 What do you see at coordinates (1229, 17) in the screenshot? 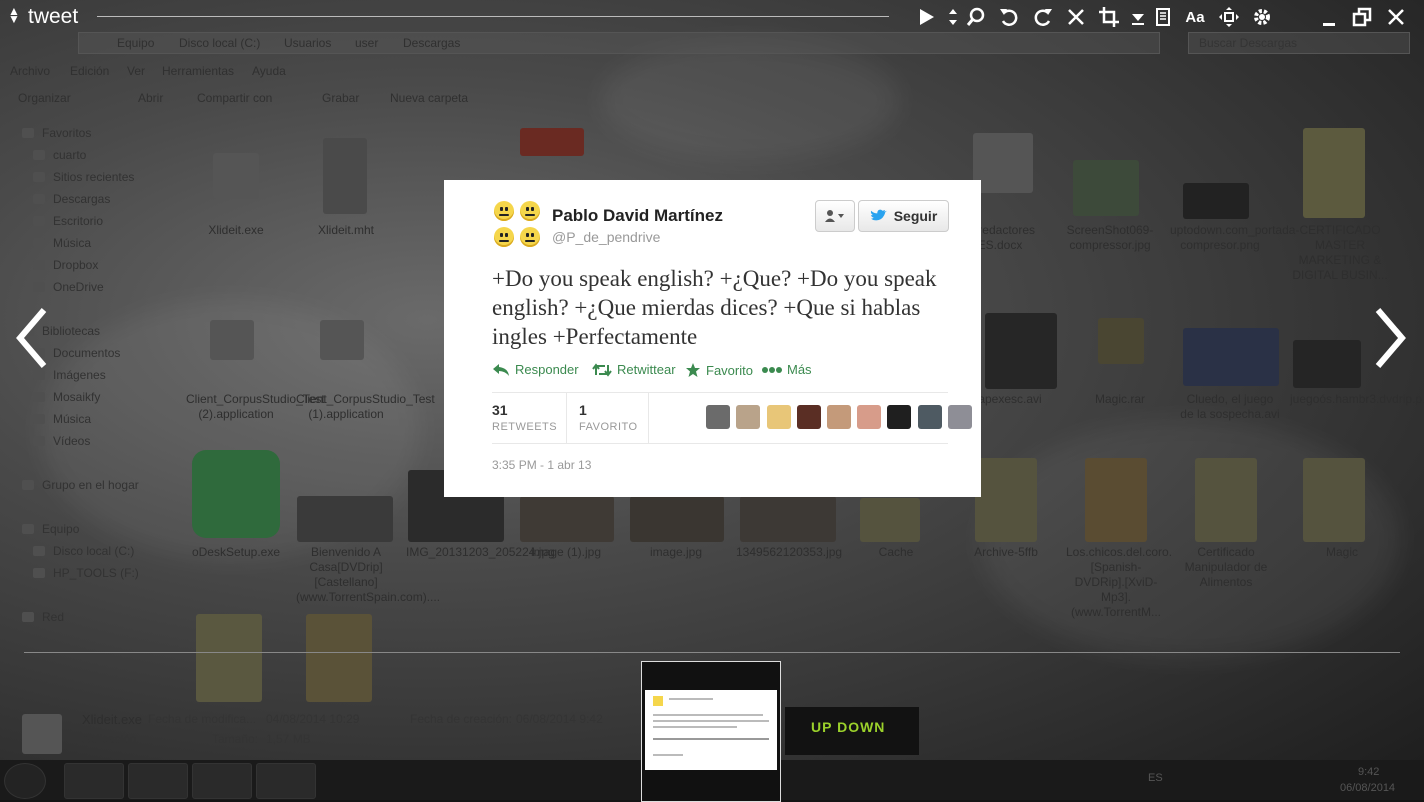
I see `fit-icon` at bounding box center [1229, 17].